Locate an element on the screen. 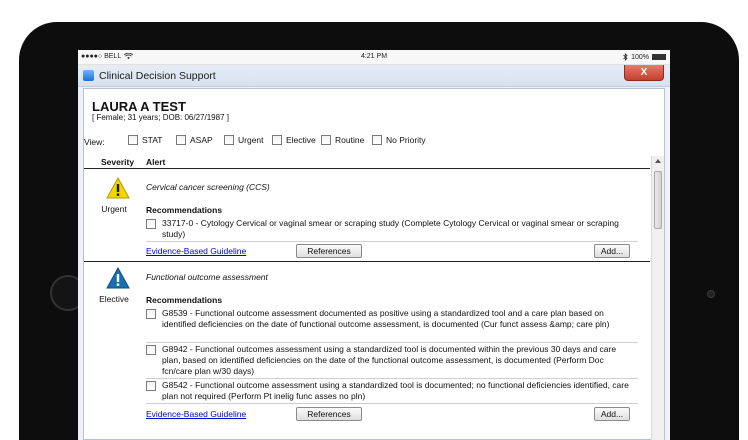 Image resolution: width=748 pixels, height=440 pixels. status-bar: ●●●●○ BELL 4:21 PM 100% is located at coordinates (374, 57).